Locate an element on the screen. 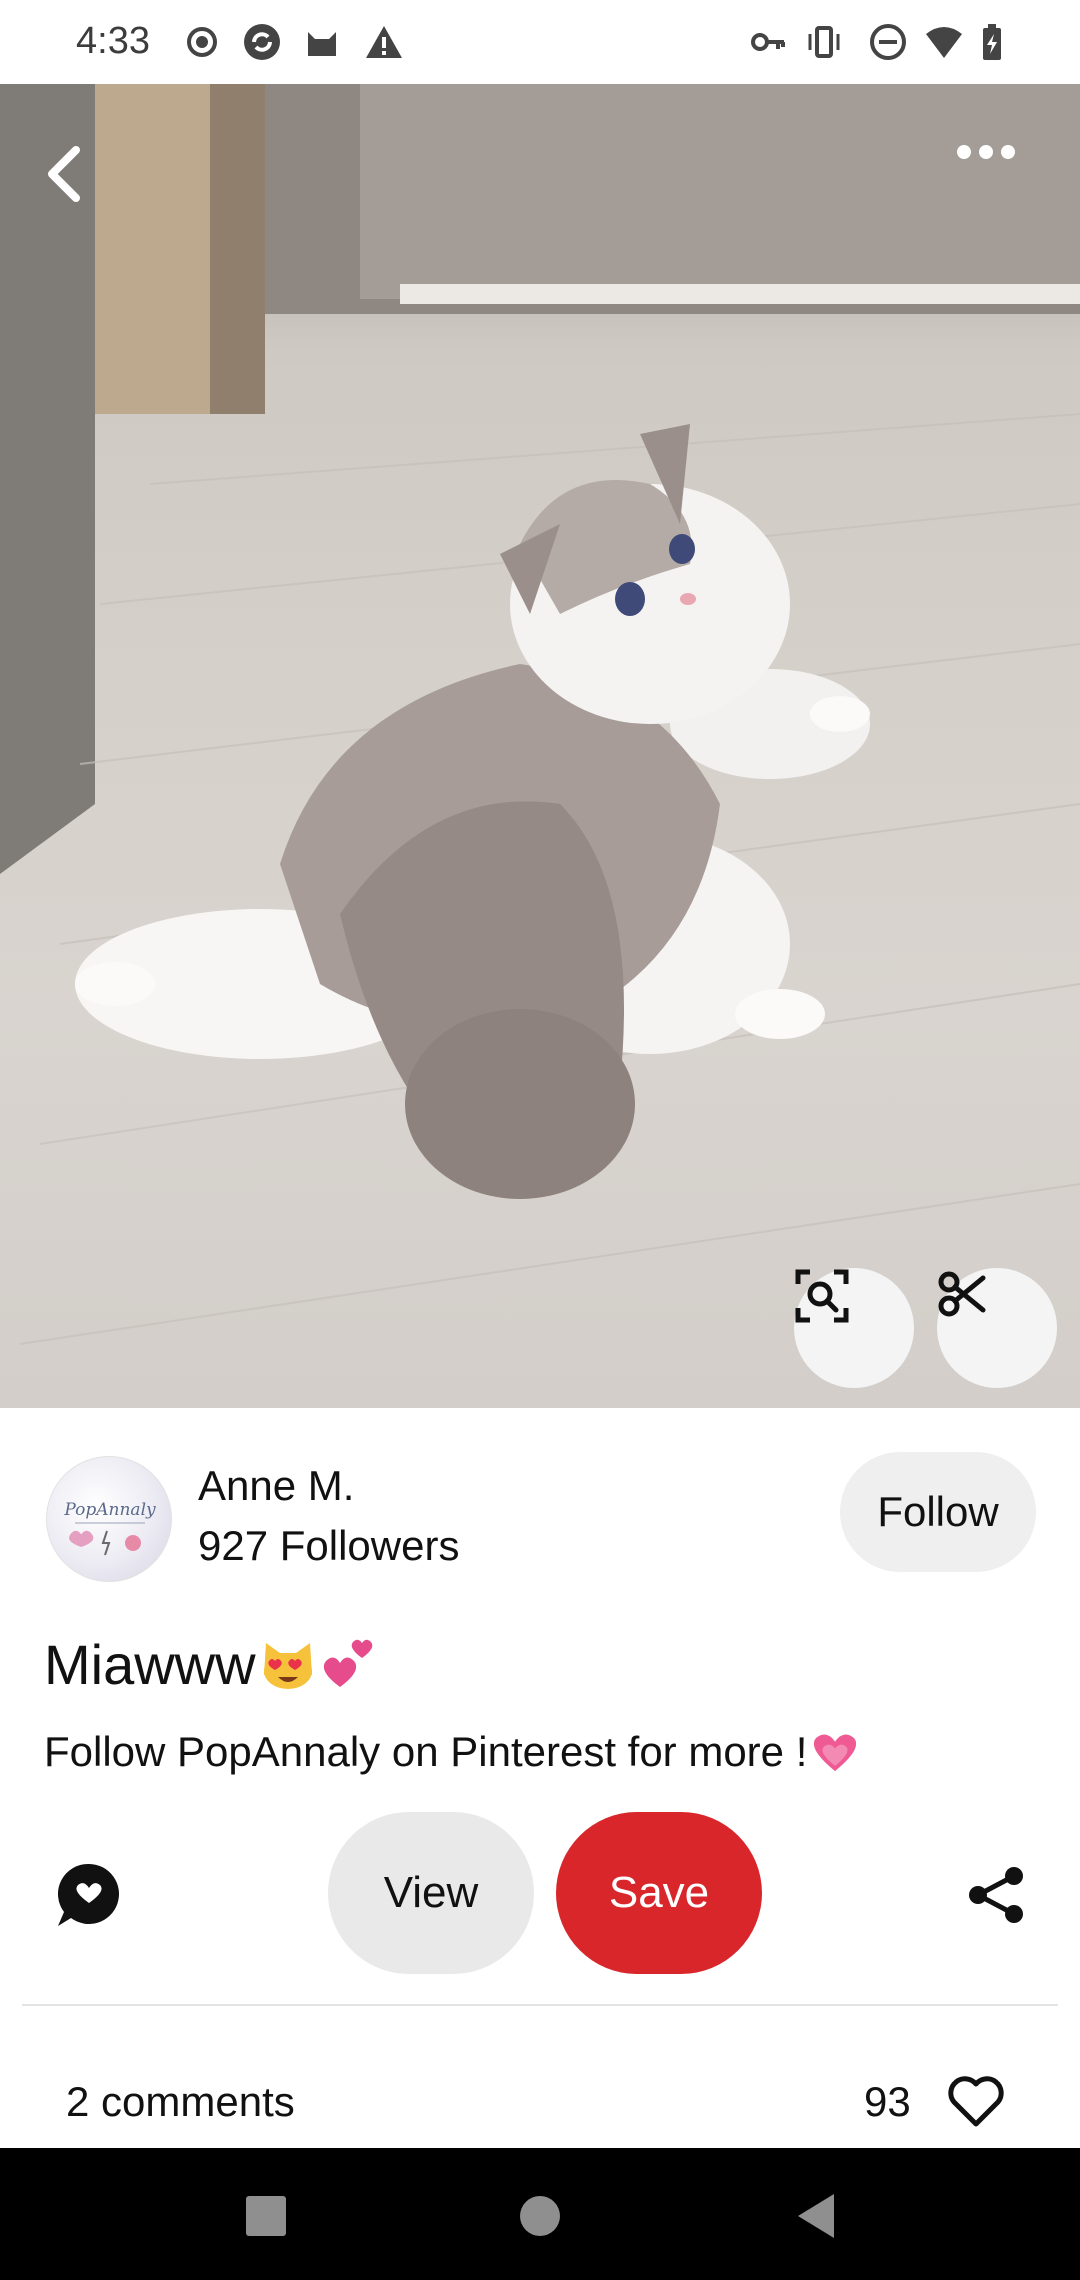 This screenshot has width=1080, height=2280. creator-followers: 927 Followers is located at coordinates (329, 1545).